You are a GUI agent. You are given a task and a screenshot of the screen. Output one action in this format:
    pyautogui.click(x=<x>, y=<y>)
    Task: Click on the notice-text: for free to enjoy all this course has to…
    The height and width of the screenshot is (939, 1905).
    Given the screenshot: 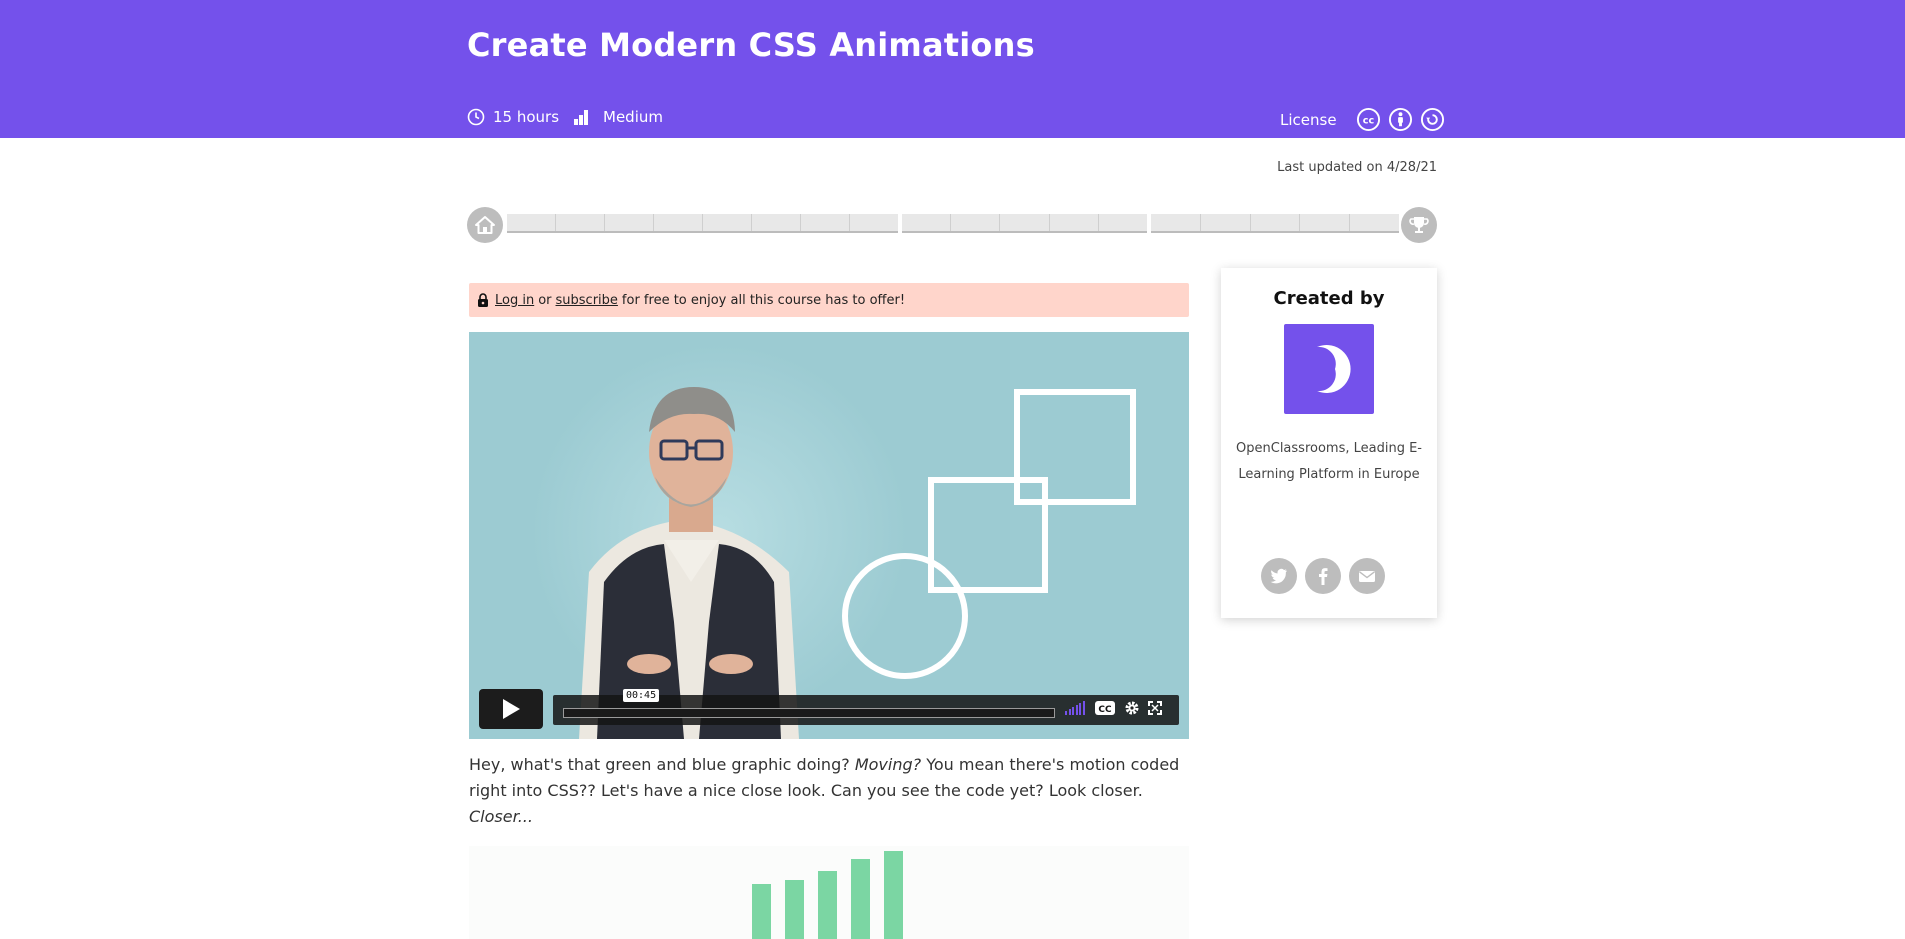 What is the action you would take?
    pyautogui.click(x=763, y=300)
    